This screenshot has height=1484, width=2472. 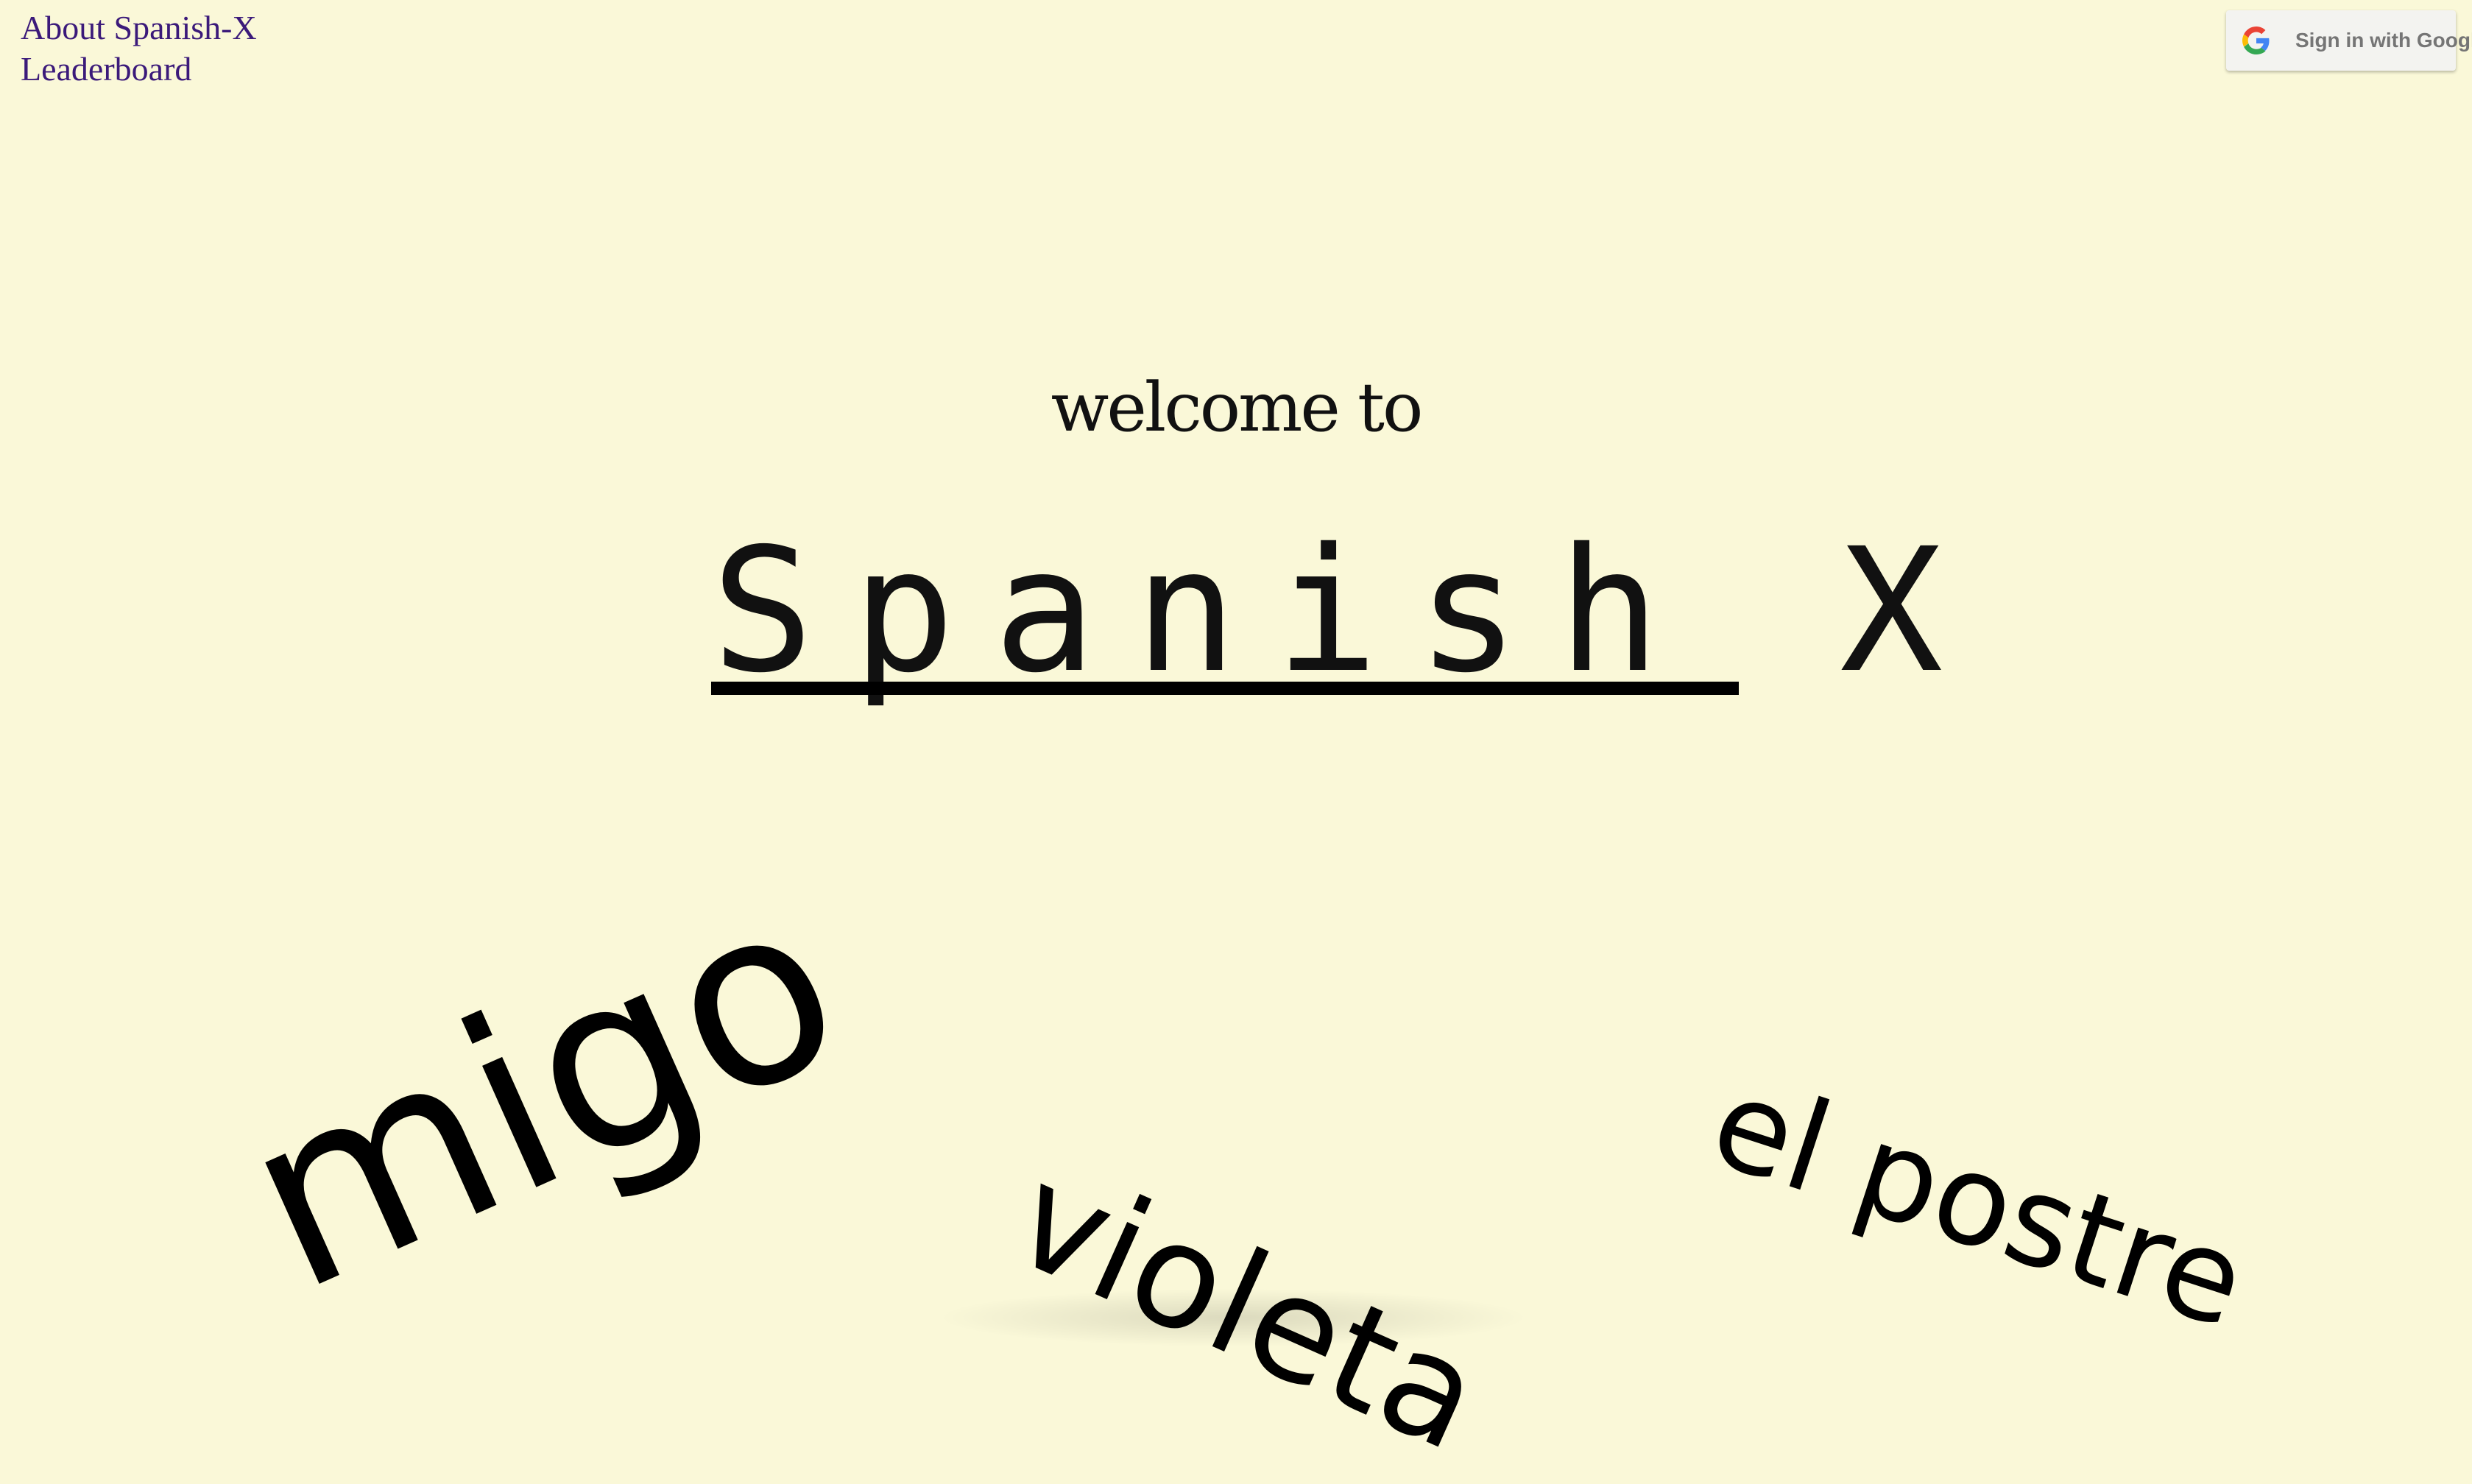 I want to click on about-link: About Spanish-X, so click(x=139, y=28).